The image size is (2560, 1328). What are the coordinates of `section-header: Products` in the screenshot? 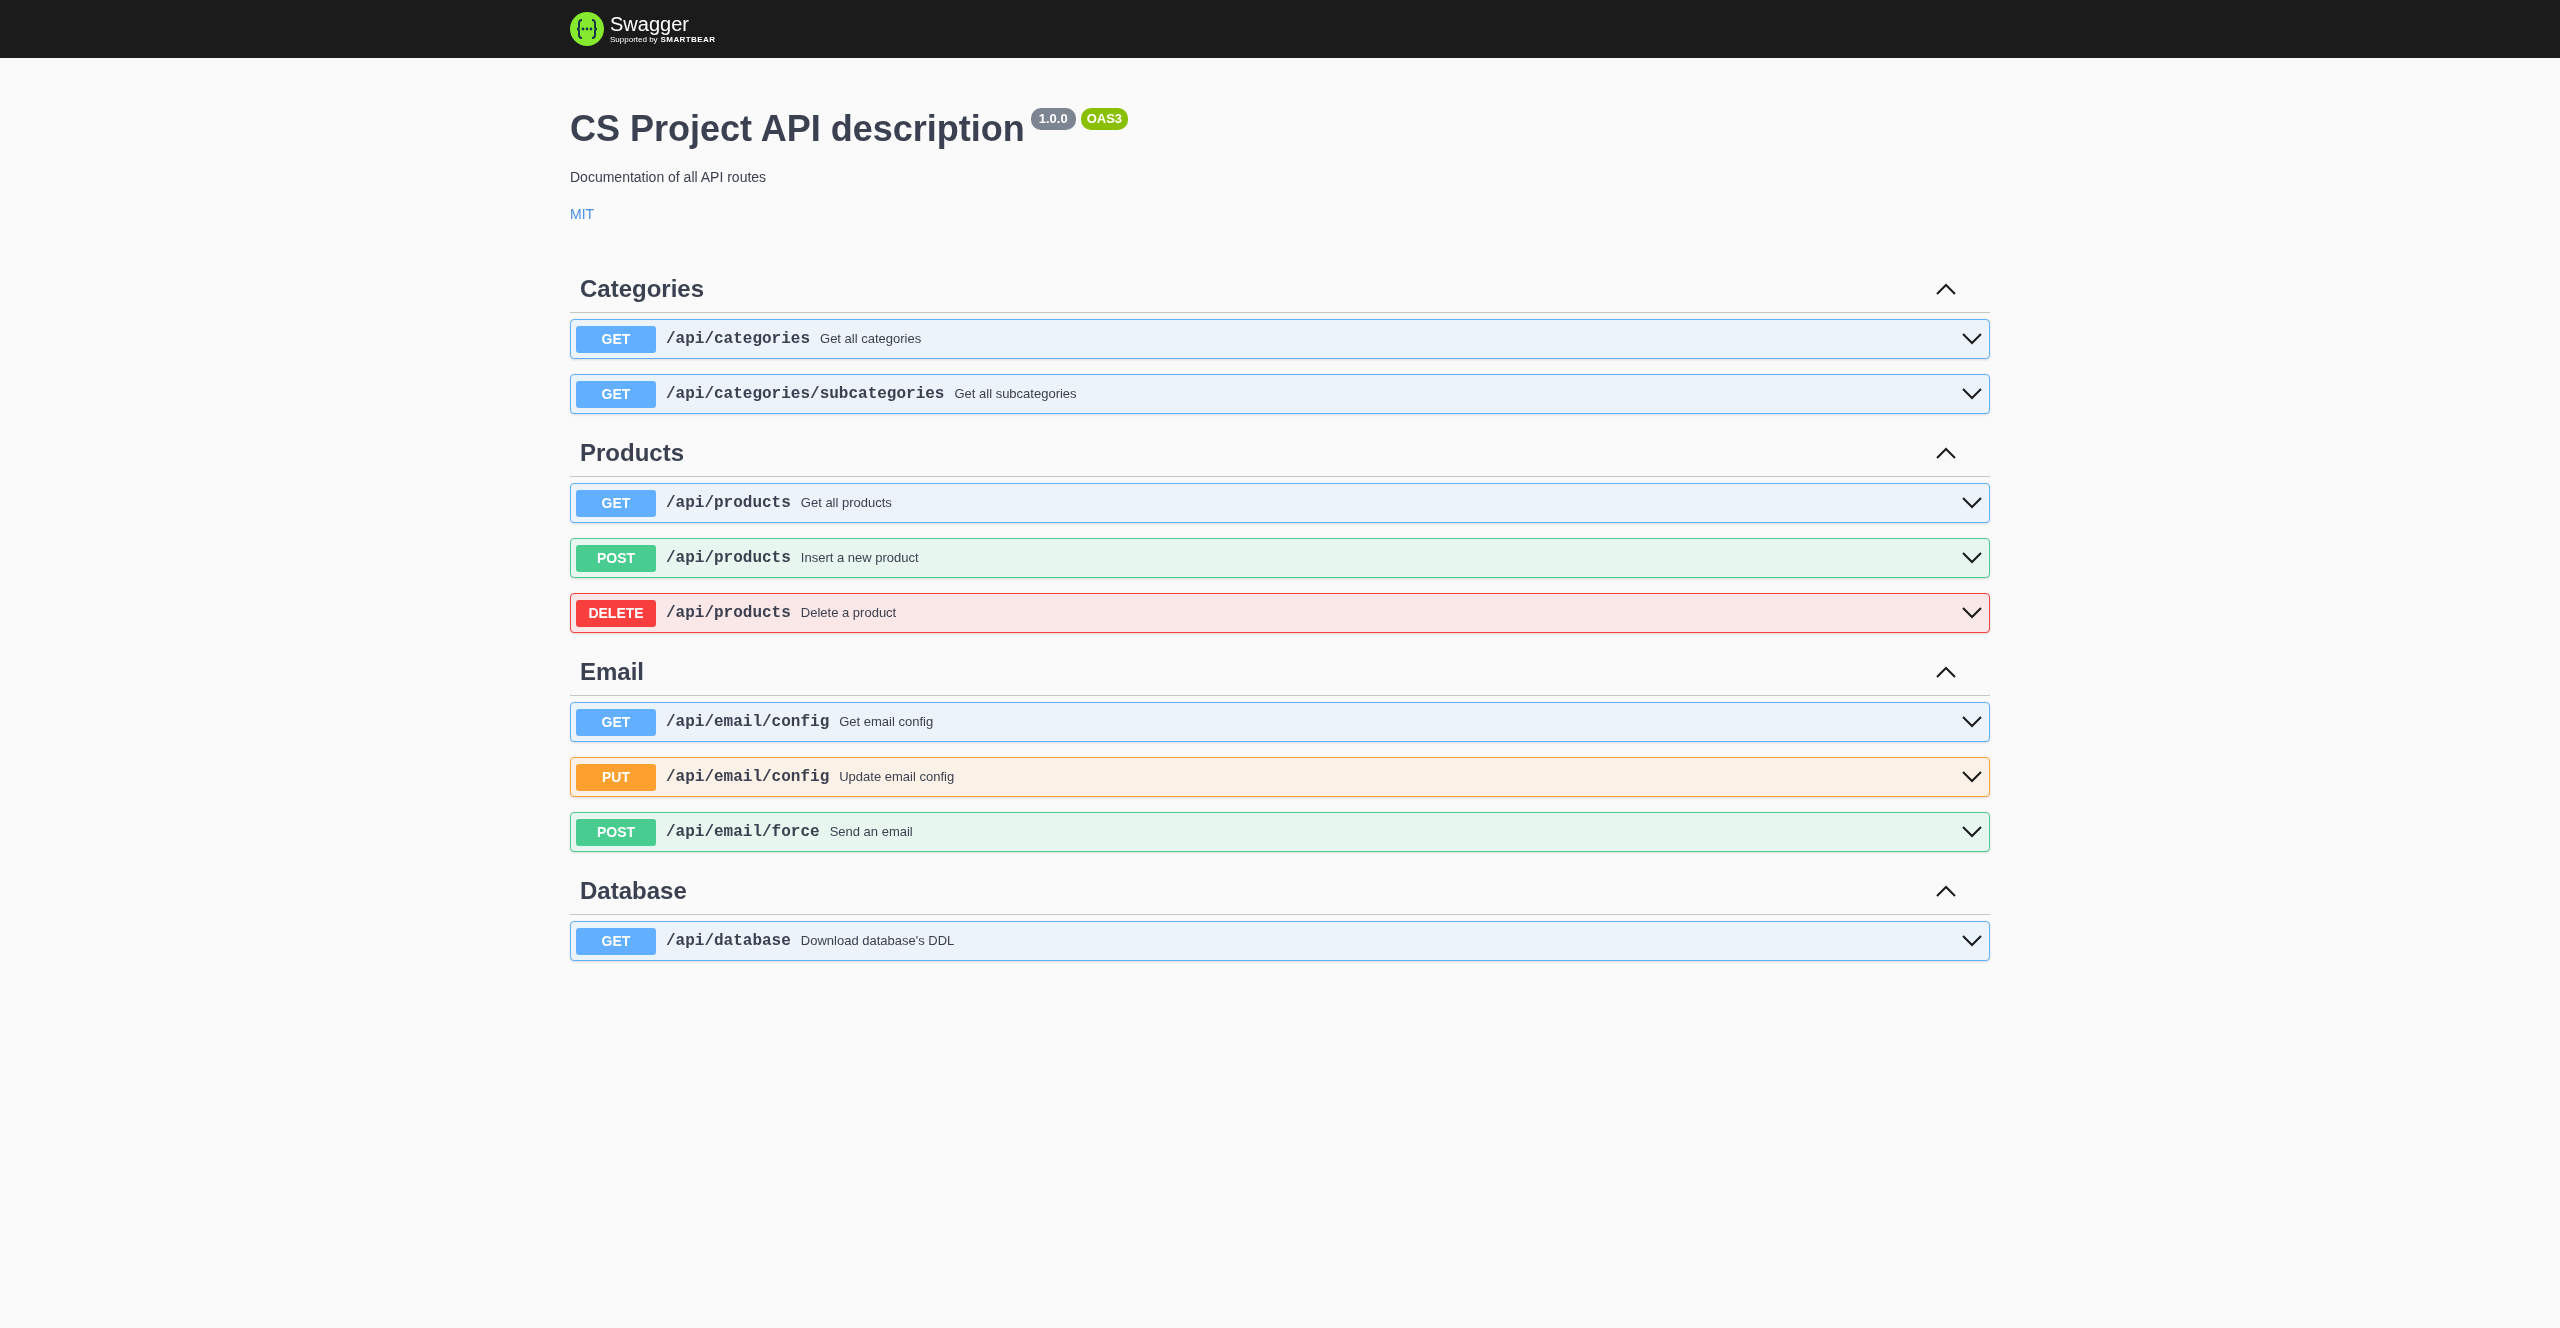 It's located at (1280, 453).